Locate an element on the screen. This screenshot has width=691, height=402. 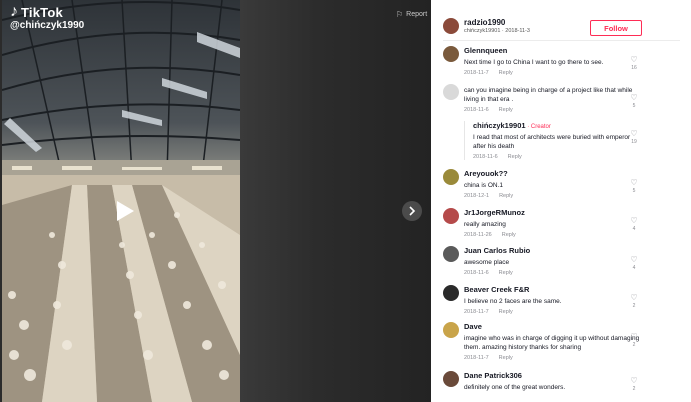
report-label: Report is located at coordinates (417, 14).